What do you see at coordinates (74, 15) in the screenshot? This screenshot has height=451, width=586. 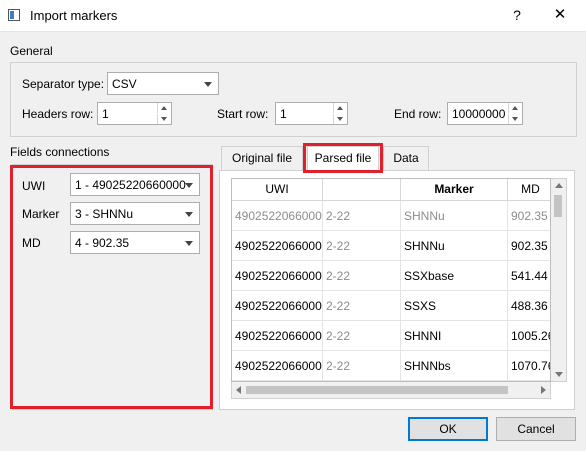 I see `window-title: Import markers` at bounding box center [74, 15].